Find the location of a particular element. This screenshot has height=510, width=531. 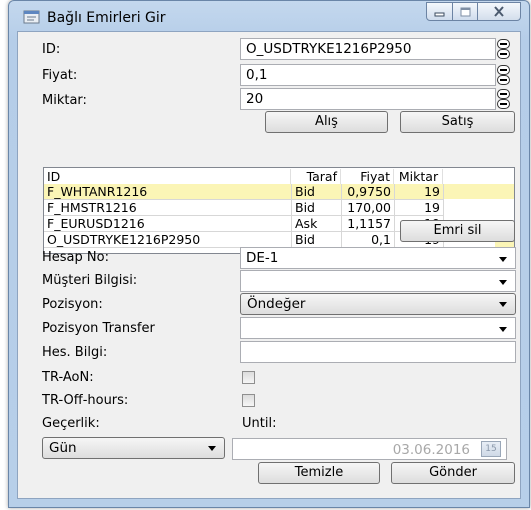

maximize-icon is located at coordinates (465, 12).